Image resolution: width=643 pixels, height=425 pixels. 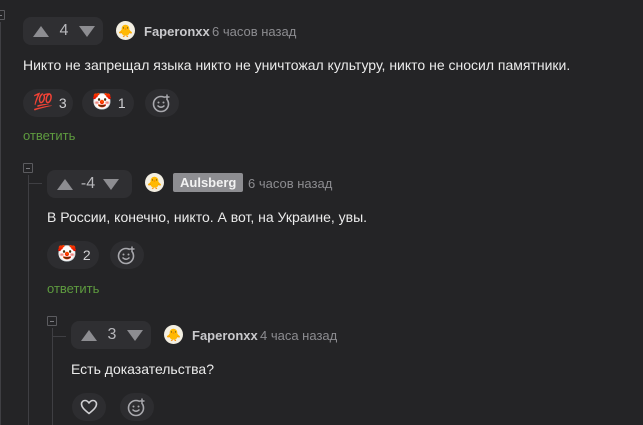 I want to click on reaction-count: 3, so click(x=62, y=103).